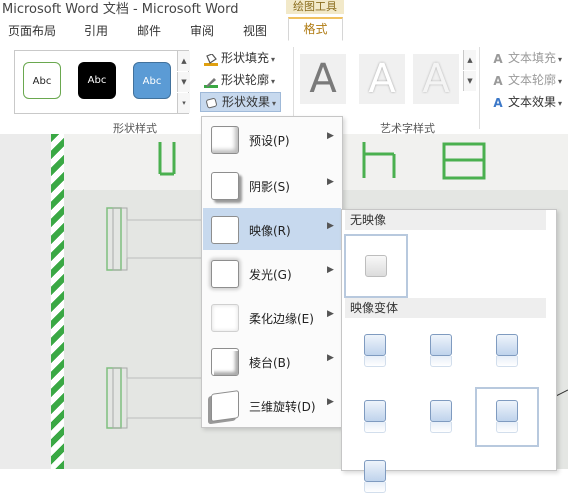 Image resolution: width=568 pixels, height=493 pixels. I want to click on shape-outline-button: 形状轮廓 ▾, so click(239, 80).